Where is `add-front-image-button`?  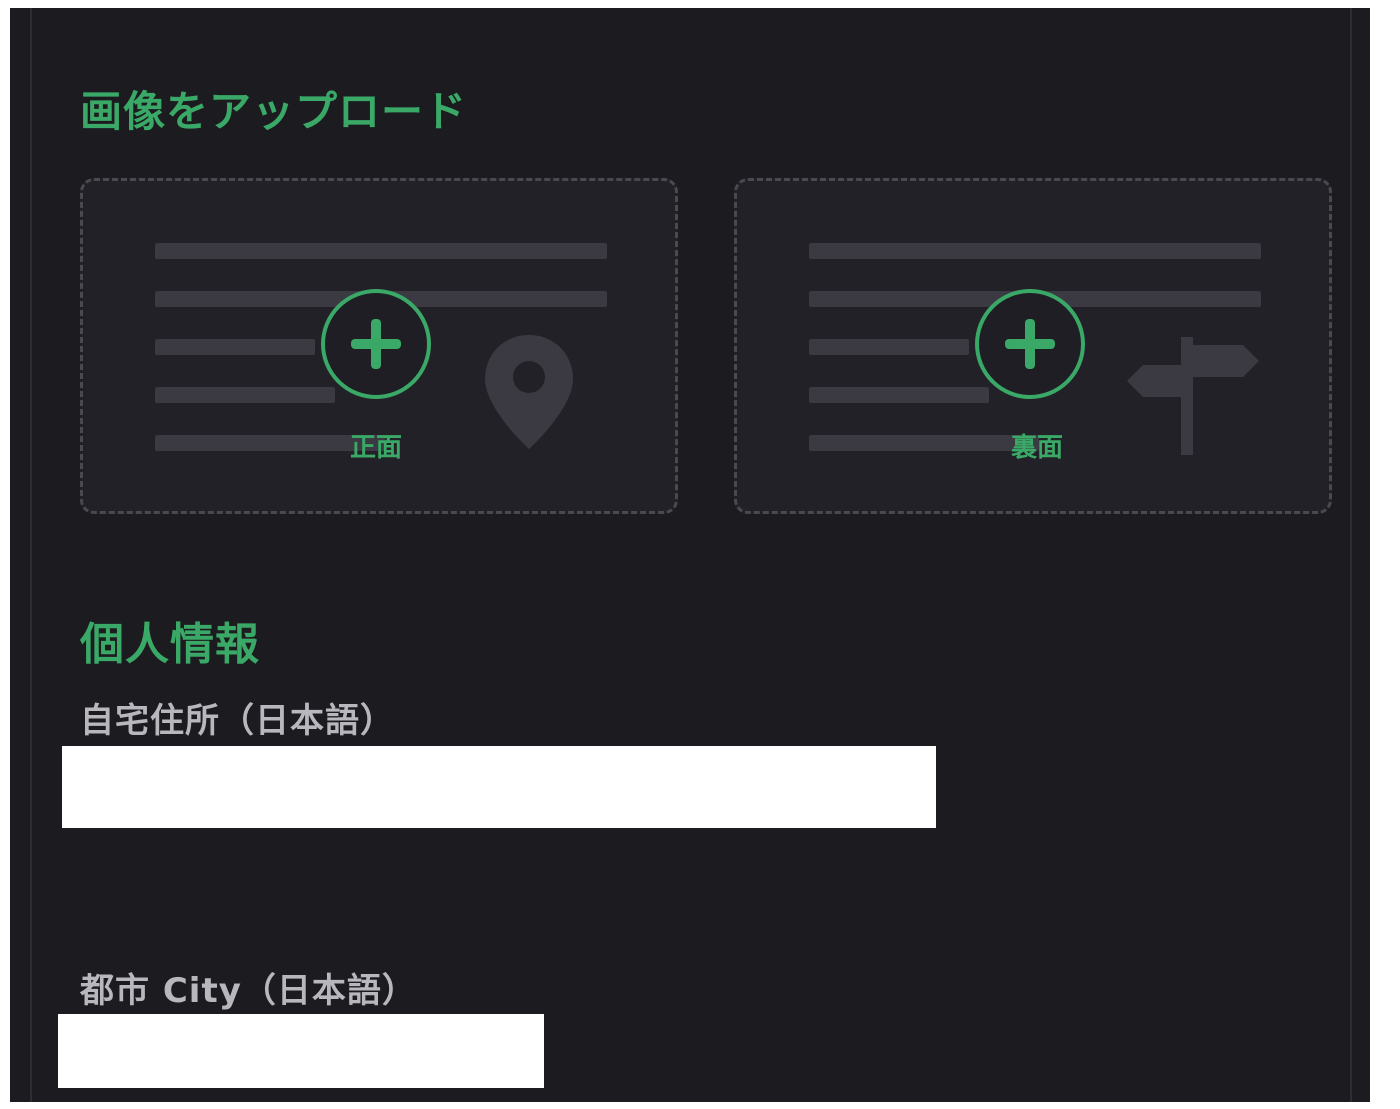
add-front-image-button is located at coordinates (376, 344).